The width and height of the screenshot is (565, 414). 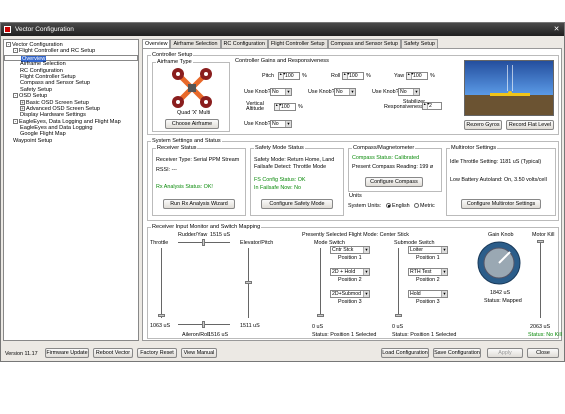 What do you see at coordinates (353, 76) in the screenshot?
I see `roll-spinner: ▲▼ 100` at bounding box center [353, 76].